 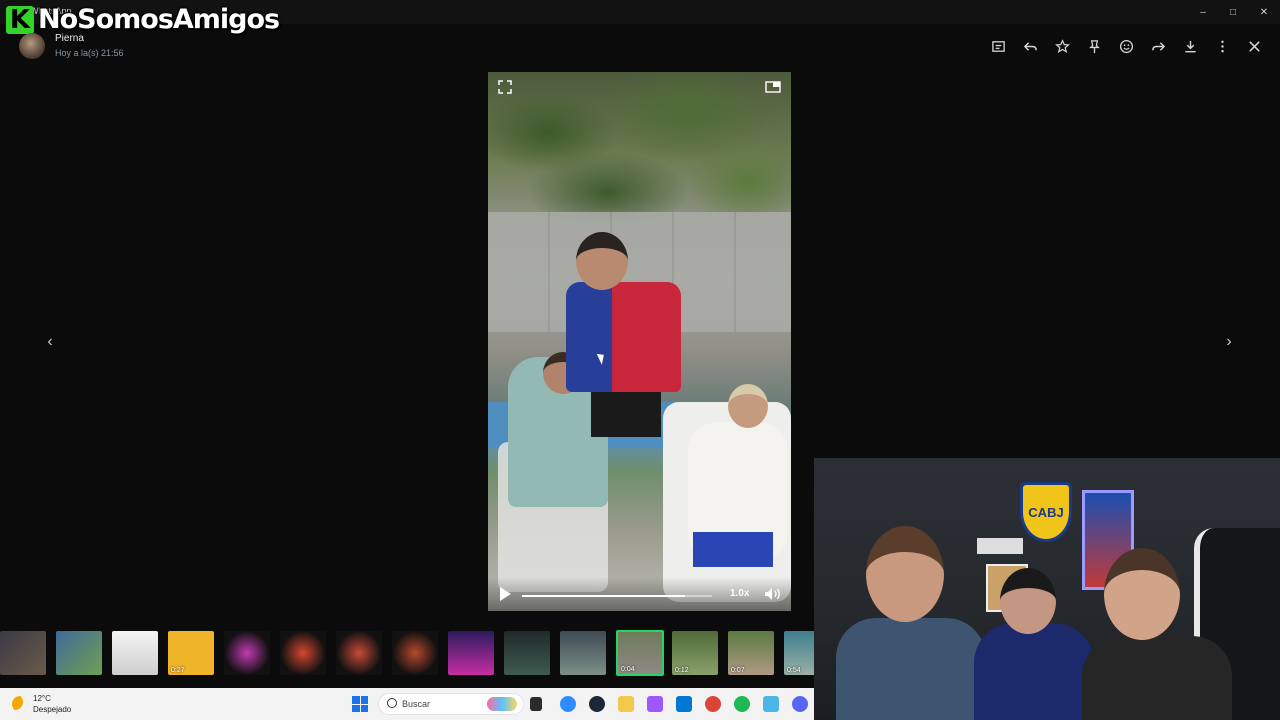 What do you see at coordinates (628, 669) in the screenshot?
I see `thumbnail-duration: 0:04` at bounding box center [628, 669].